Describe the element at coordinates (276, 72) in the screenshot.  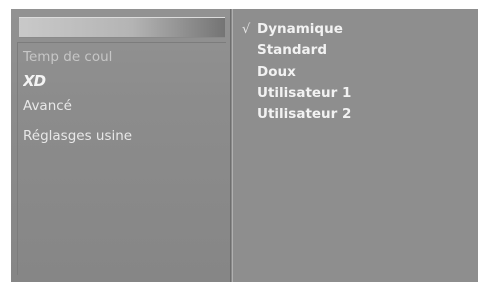
I see `option-doux: Doux` at that location.